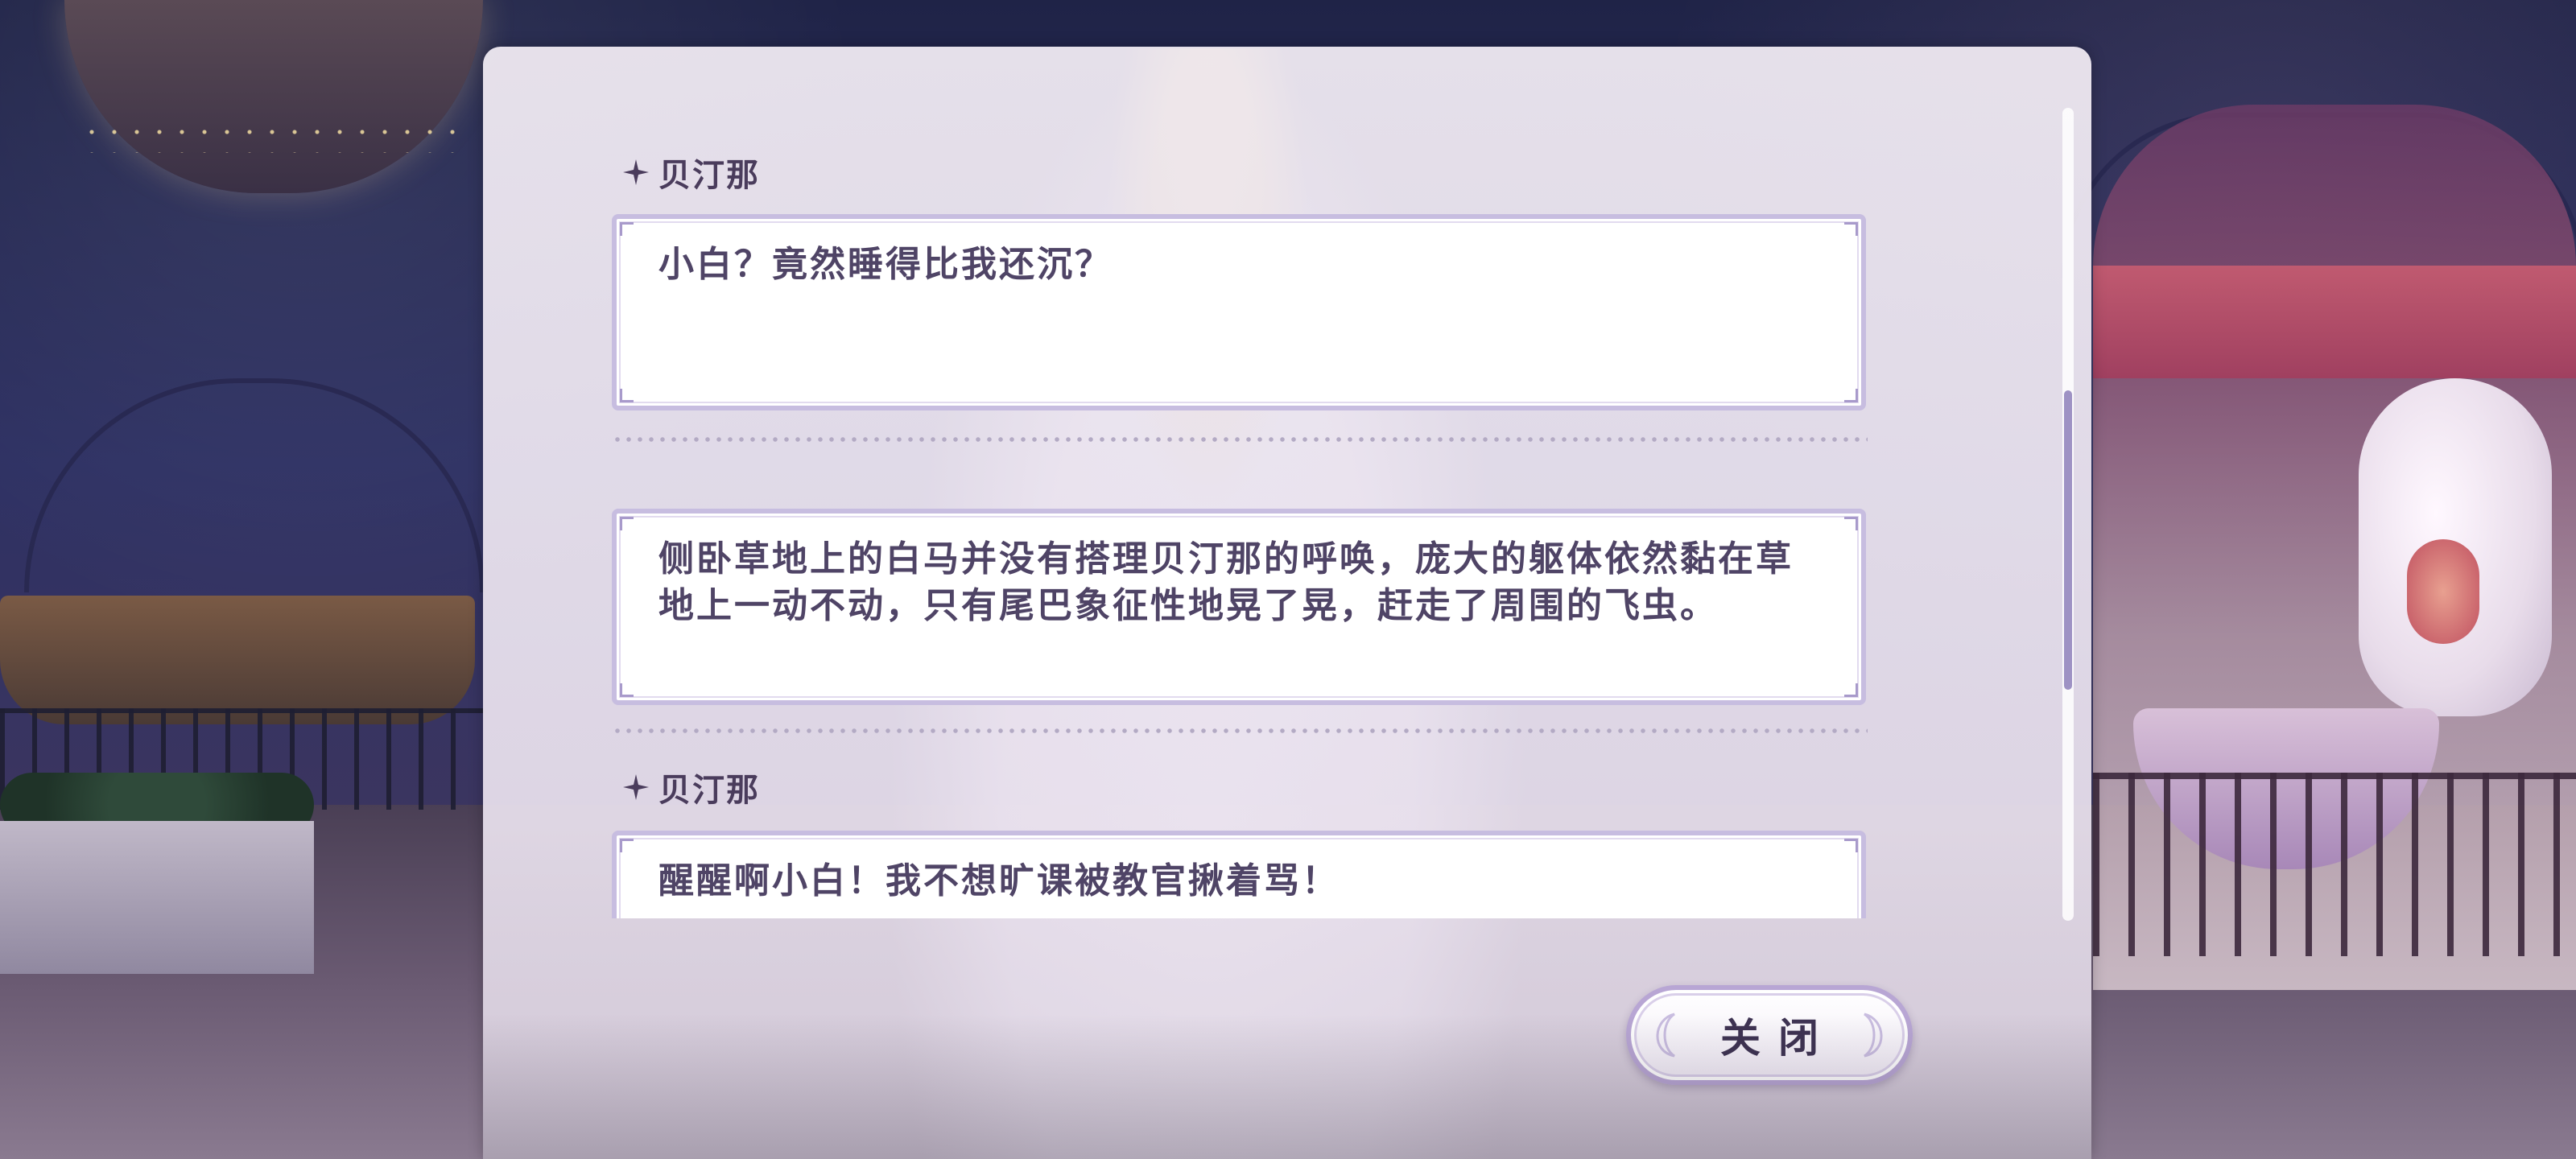 This screenshot has height=1159, width=2576. I want to click on planter-box, so click(157, 897).